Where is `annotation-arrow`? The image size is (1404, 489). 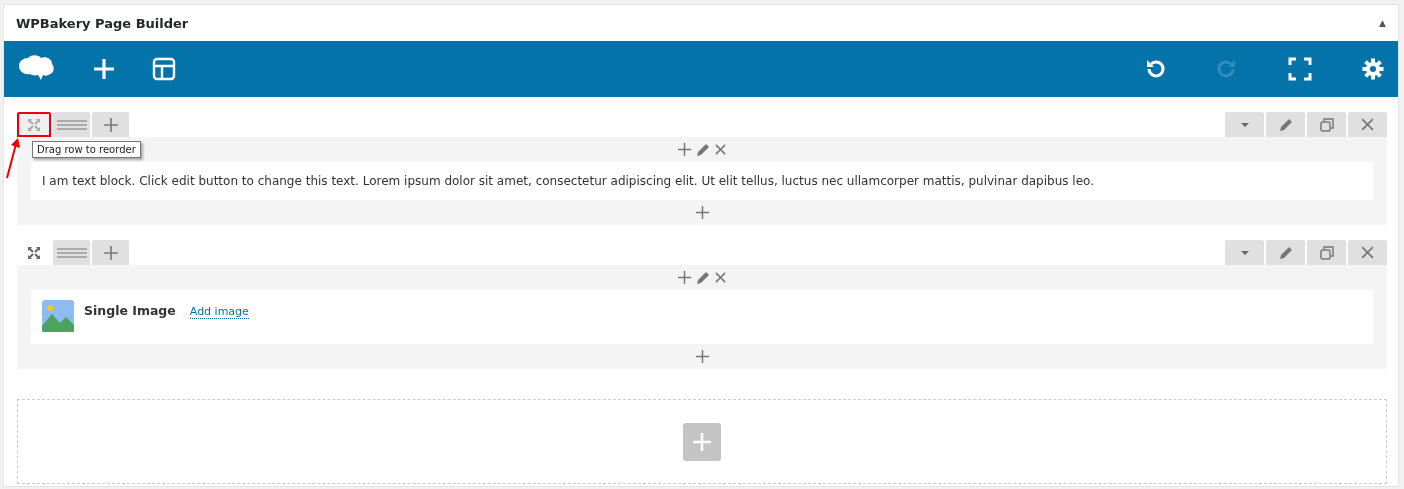
annotation-arrow is located at coordinates (12, 159).